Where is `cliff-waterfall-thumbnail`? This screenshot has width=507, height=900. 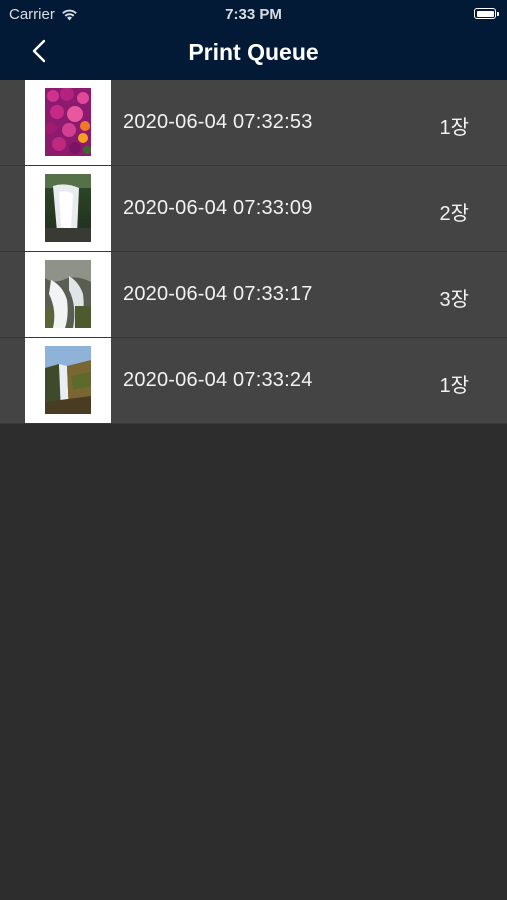 cliff-waterfall-thumbnail is located at coordinates (68, 380).